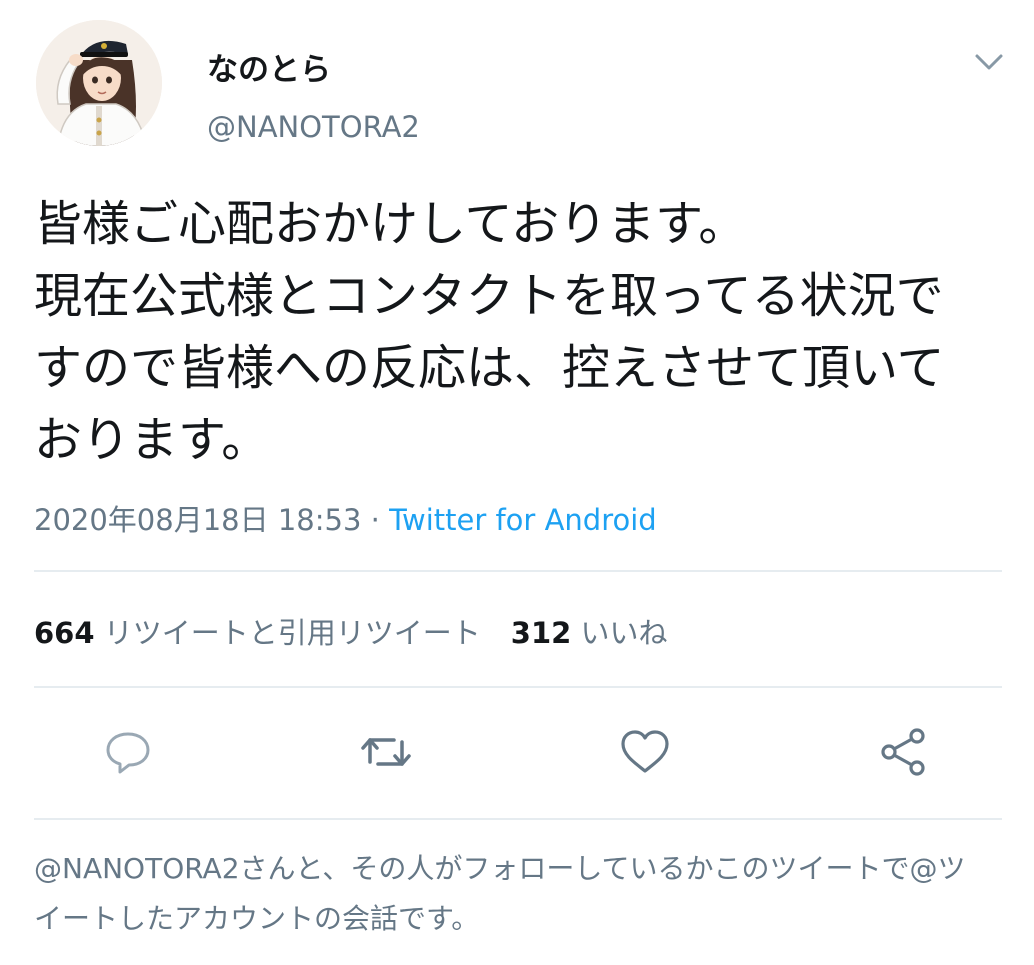 The image size is (1034, 965). I want to click on retweet-button, so click(386, 752).